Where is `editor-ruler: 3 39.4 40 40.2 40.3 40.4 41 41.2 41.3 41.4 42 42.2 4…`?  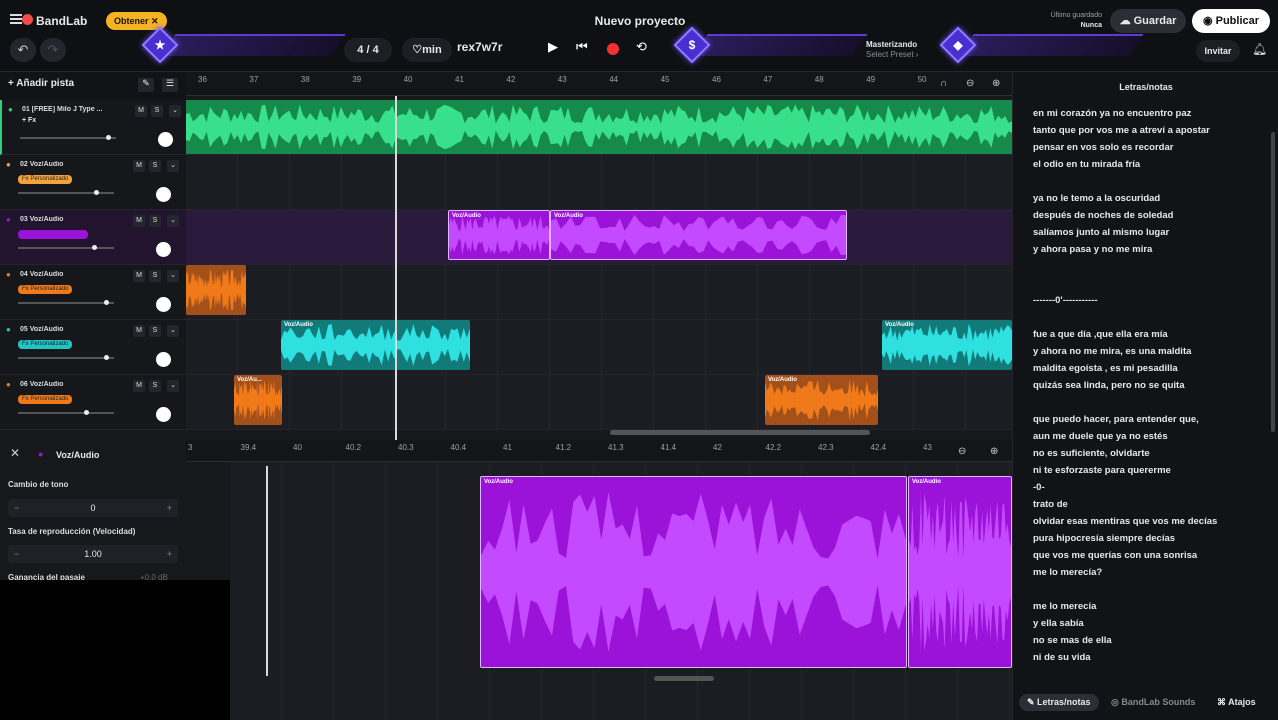 editor-ruler: 3 39.4 40 40.2 40.3 40.4 41 41.2 41.3 41.4 42 42.2 4… is located at coordinates (599, 451).